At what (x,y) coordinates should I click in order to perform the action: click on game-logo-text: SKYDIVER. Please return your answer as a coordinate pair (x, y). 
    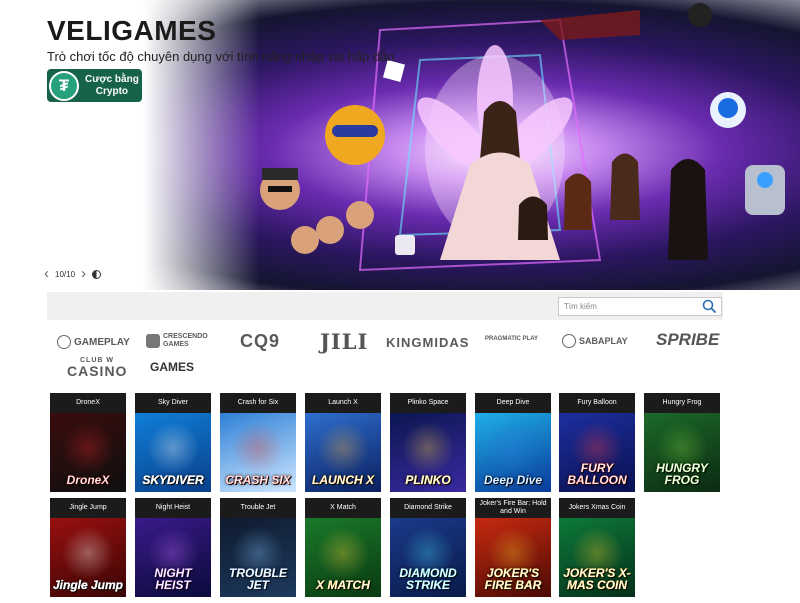
    Looking at the image, I should click on (173, 480).